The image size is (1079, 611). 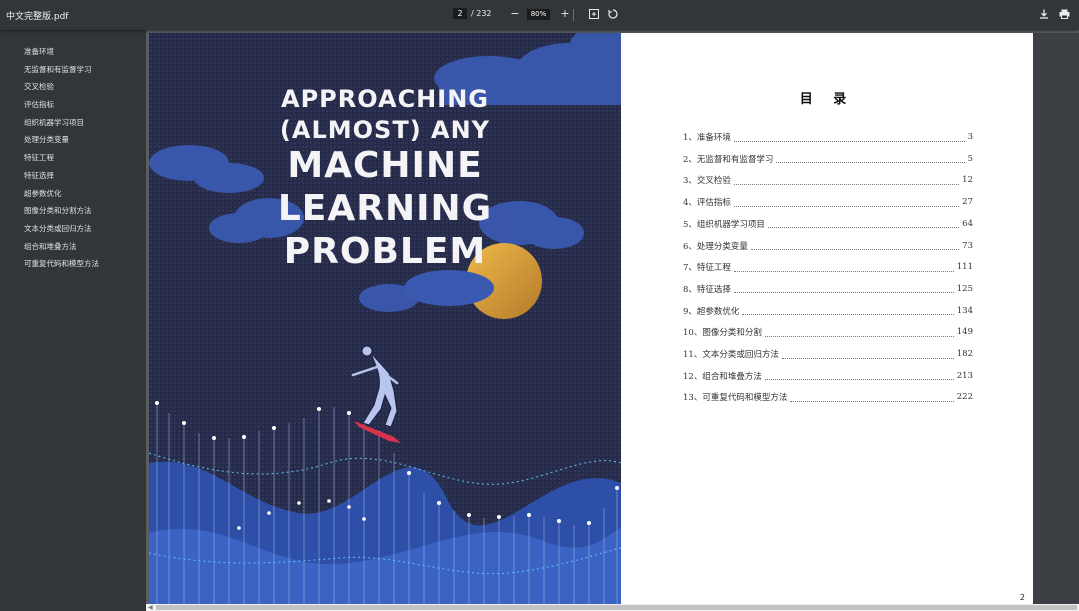 I want to click on outline-item: 可重复代码和模型方法, so click(x=85, y=264).